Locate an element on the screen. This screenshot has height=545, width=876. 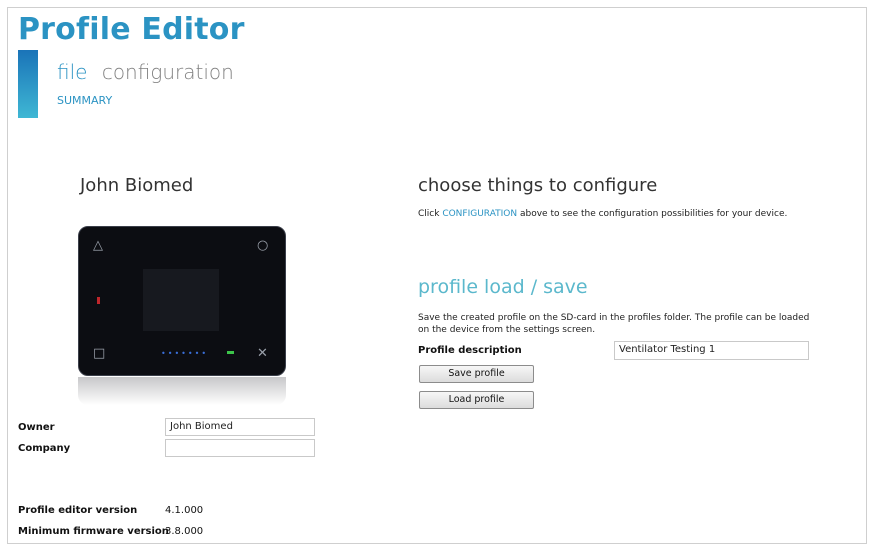
nav-configuration-tab: configuration is located at coordinates (168, 72).